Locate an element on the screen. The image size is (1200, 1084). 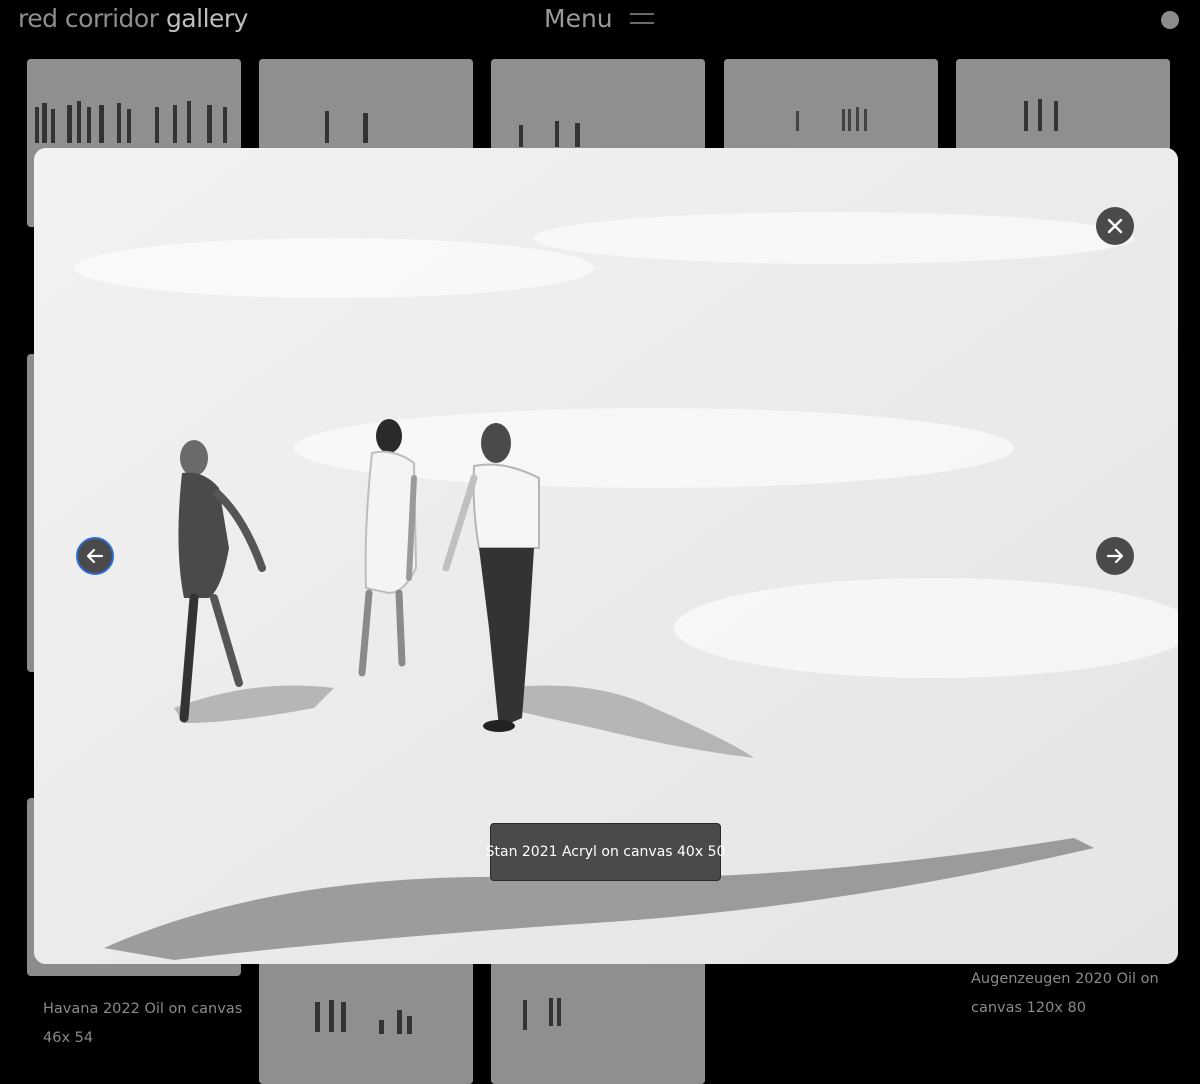
arrow-right-icon is located at coordinates (1115, 556).